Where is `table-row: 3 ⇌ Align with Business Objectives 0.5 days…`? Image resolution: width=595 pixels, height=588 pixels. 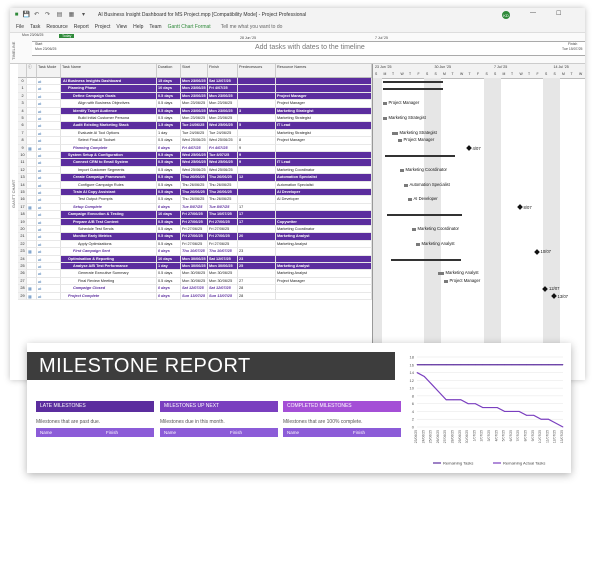
table-row: 3 ⇌ Align with Business Objectives 0.5 days… is located at coordinates (195, 104).